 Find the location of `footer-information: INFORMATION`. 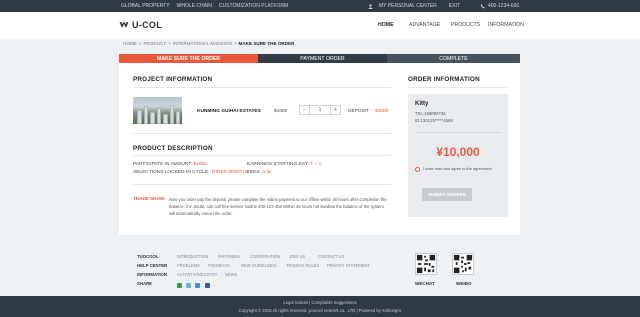

footer-information: INFORMATION is located at coordinates (152, 274).